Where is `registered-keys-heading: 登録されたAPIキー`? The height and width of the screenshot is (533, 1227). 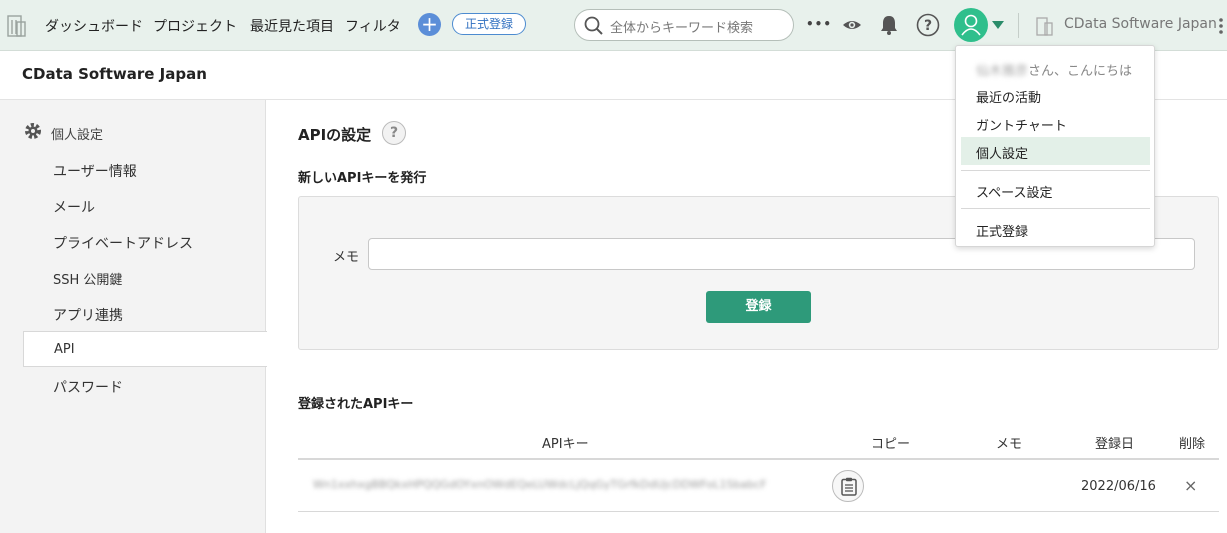
registered-keys-heading: 登録されたAPIキー is located at coordinates (356, 404).